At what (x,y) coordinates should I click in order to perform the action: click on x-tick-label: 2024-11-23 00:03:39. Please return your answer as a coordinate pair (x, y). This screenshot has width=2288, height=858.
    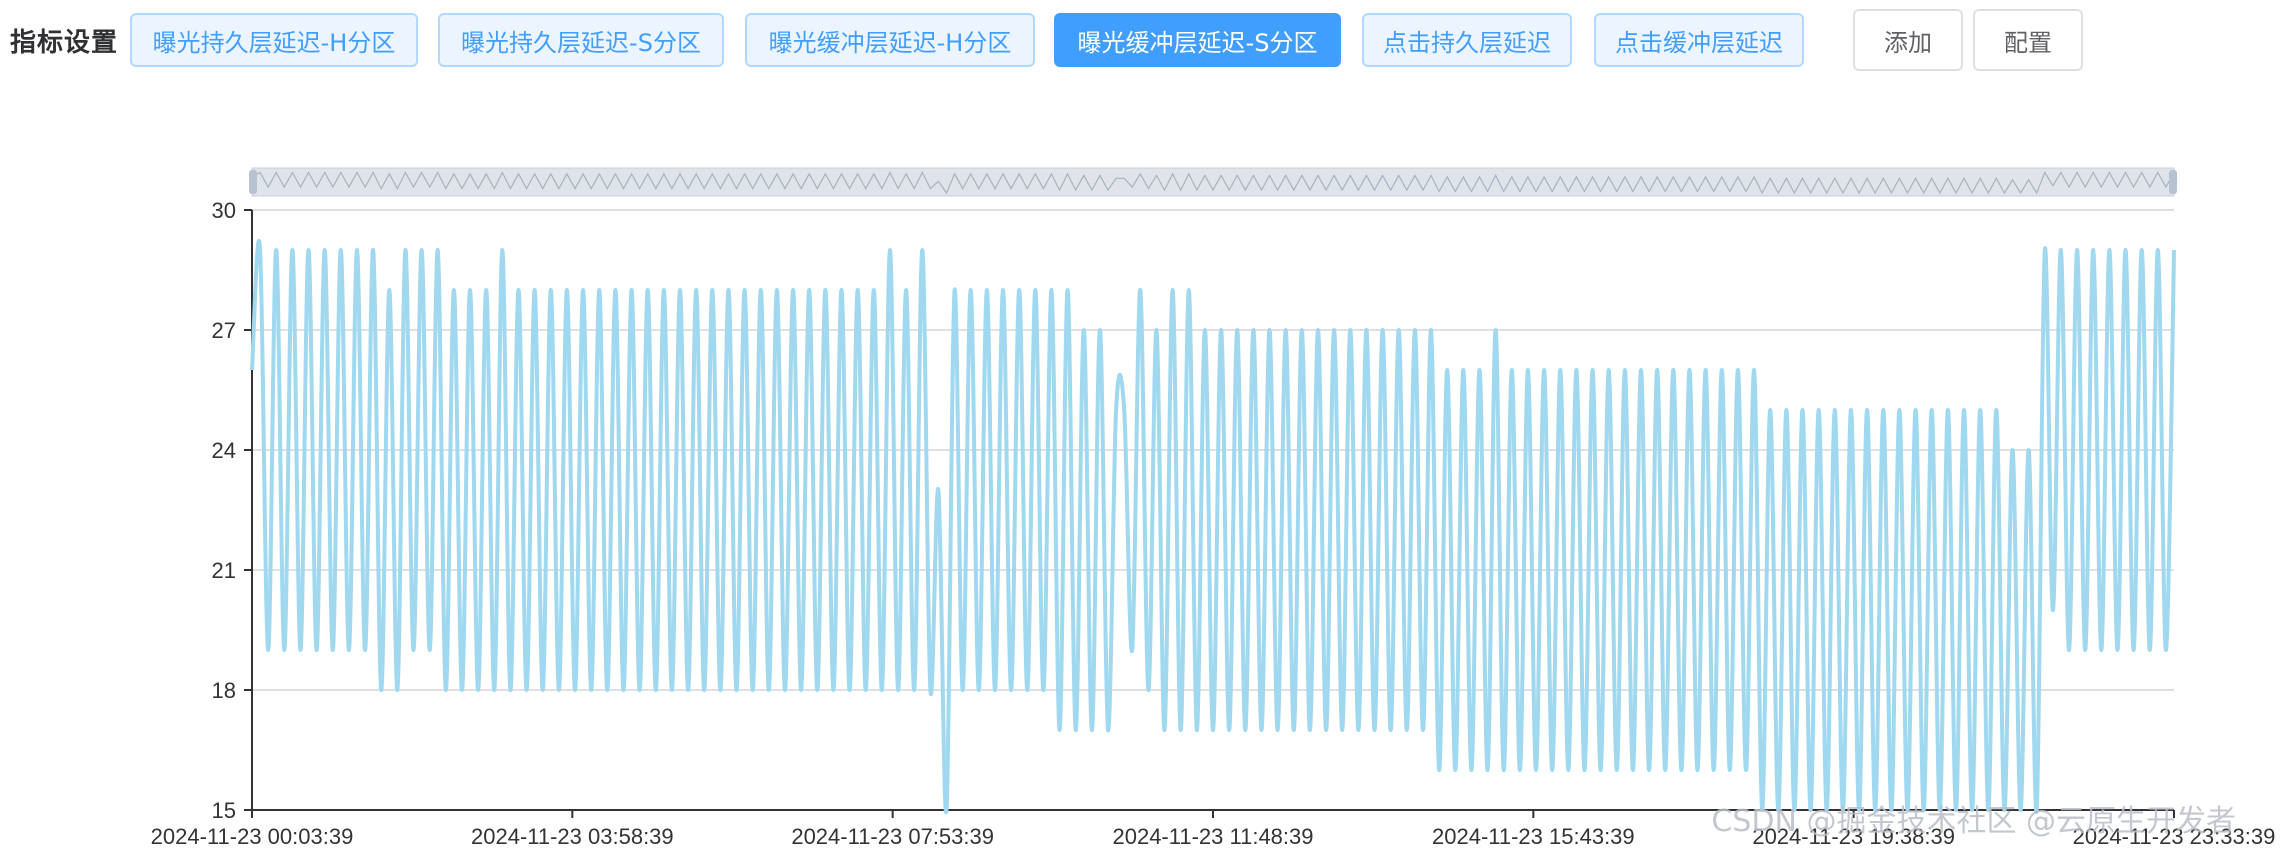
    Looking at the image, I should click on (252, 836).